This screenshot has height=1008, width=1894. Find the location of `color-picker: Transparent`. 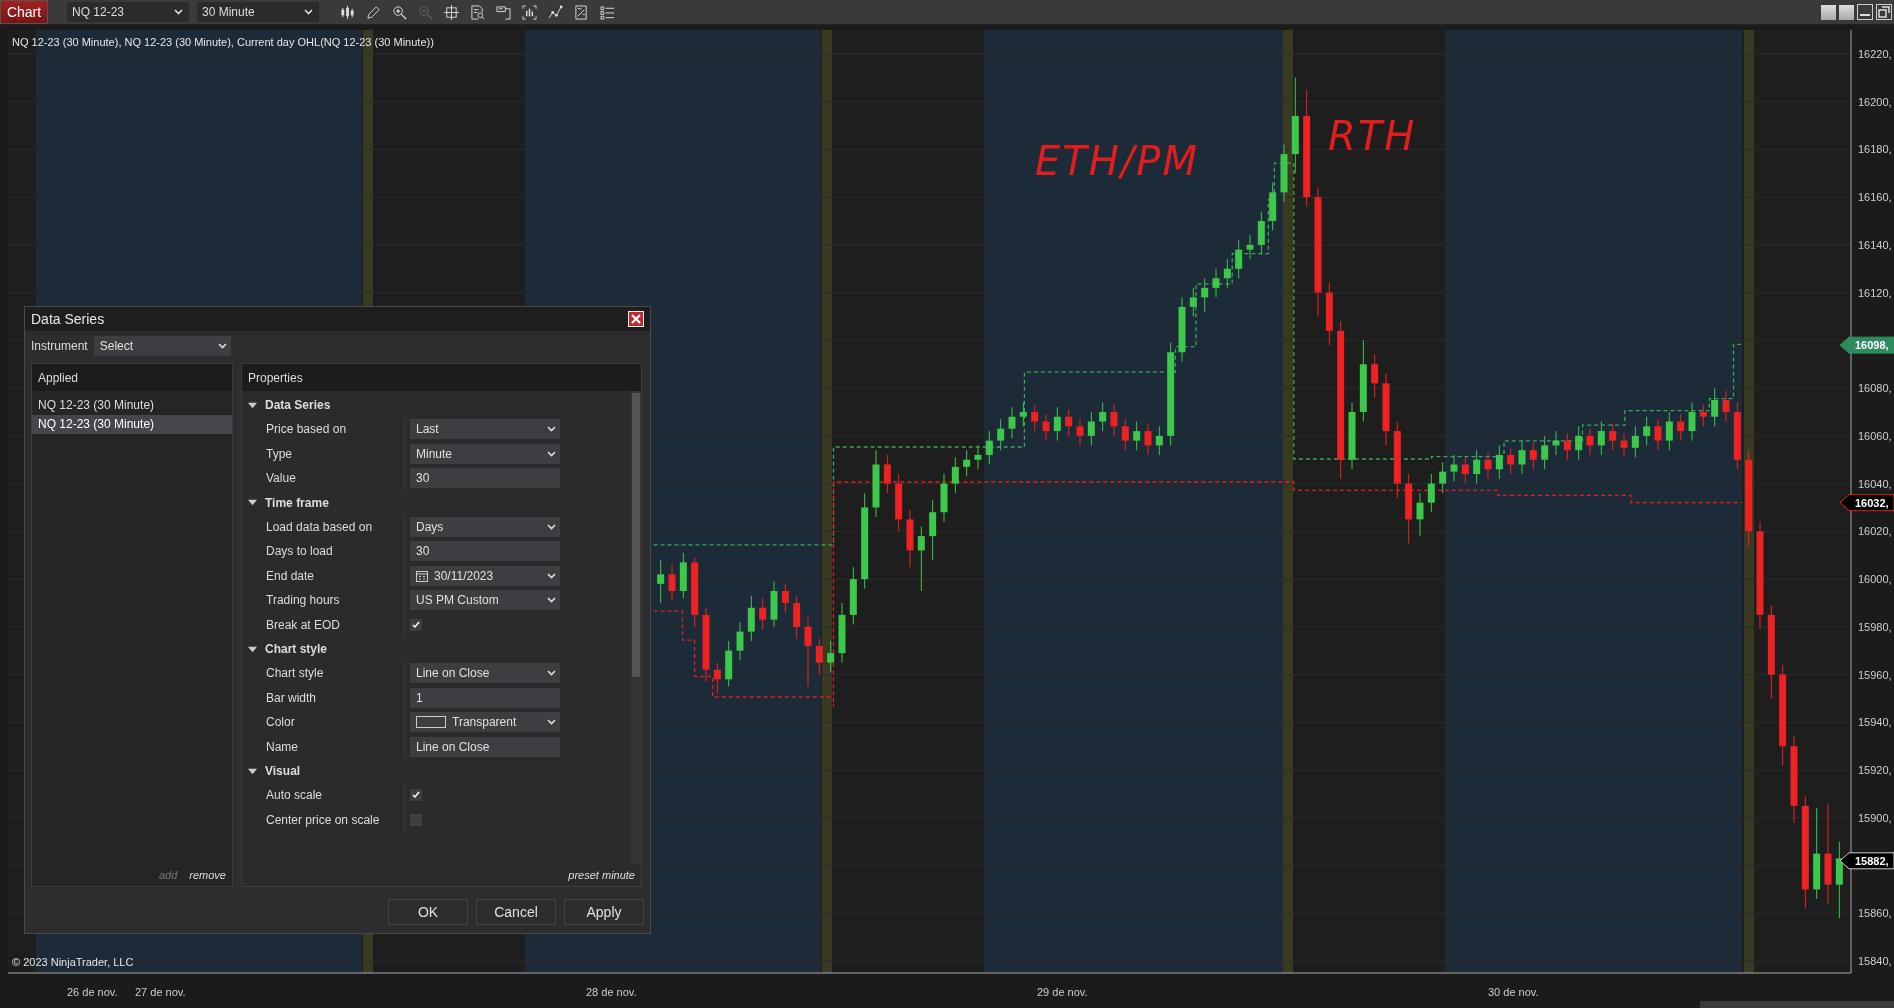

color-picker: Transparent is located at coordinates (485, 722).